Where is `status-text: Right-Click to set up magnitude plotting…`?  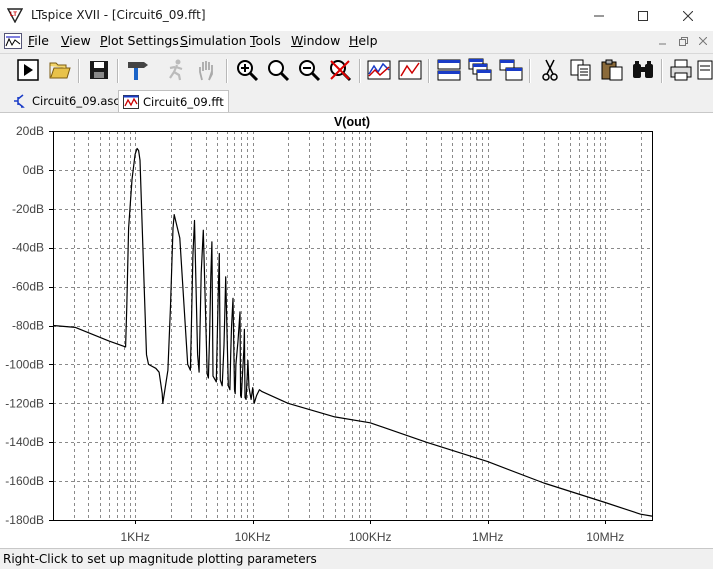
status-text: Right-Click to set up magnitude plotting… is located at coordinates (160, 559).